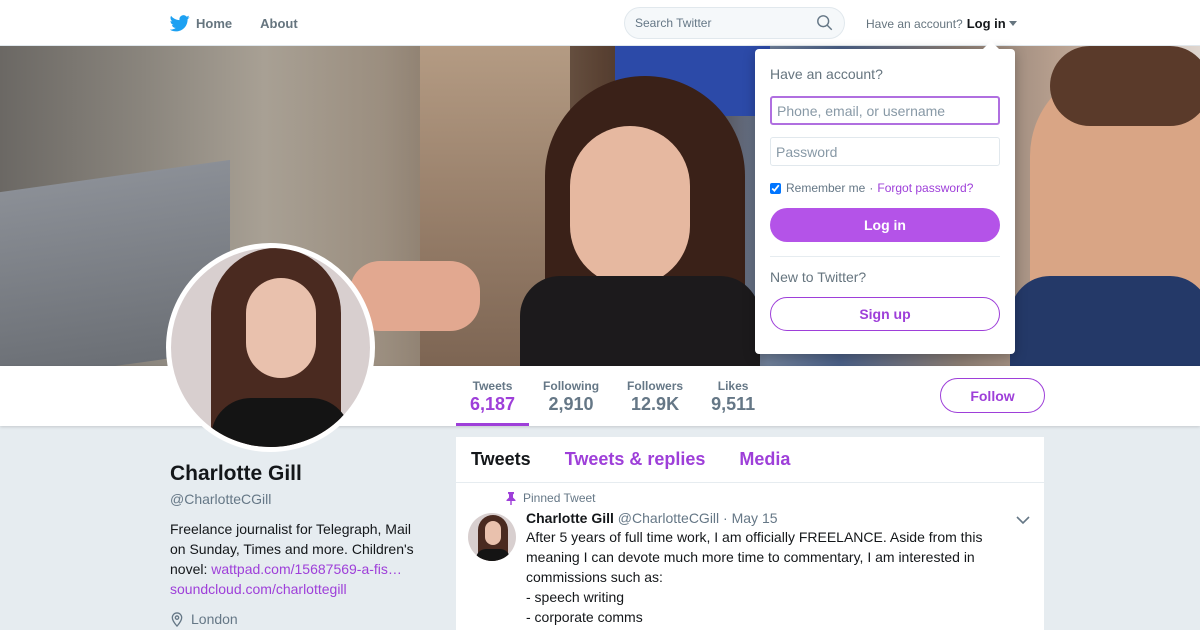  Describe the element at coordinates (775, 188) in the screenshot. I see `remember-checkbox` at that location.